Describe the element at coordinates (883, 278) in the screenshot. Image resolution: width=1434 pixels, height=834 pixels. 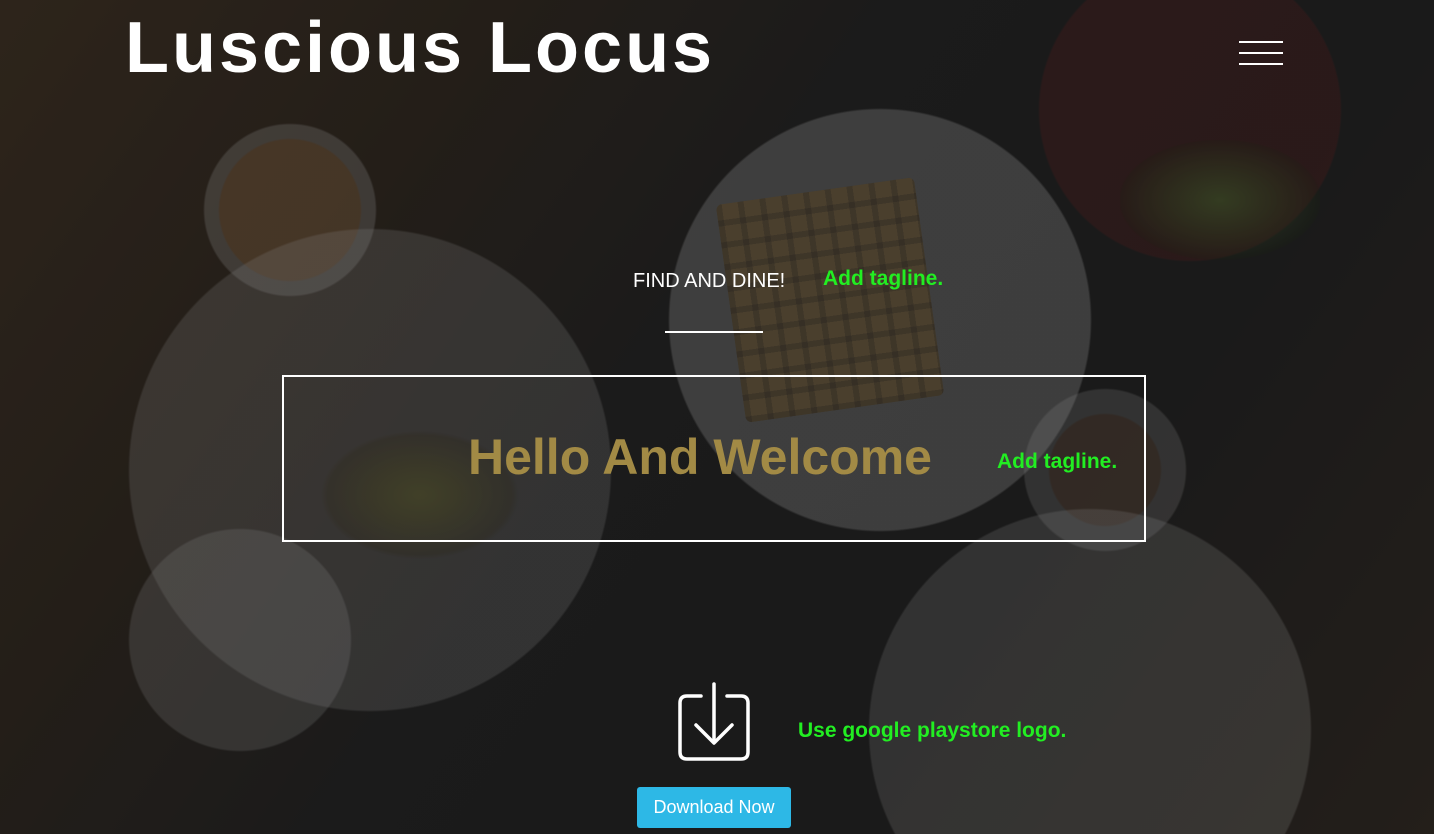
I see `tagline-placeholder-note: Add tagline.` at that location.